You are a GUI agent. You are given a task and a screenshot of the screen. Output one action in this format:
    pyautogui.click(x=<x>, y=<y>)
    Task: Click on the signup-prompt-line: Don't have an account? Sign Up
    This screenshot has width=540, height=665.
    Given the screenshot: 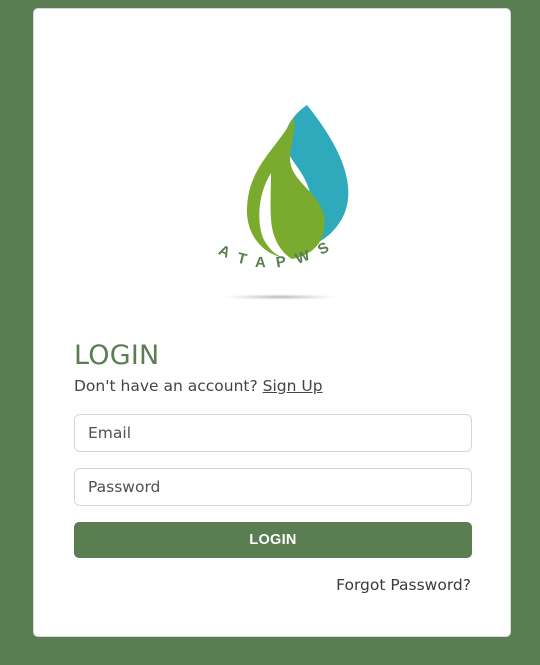 What is the action you would take?
    pyautogui.click(x=198, y=386)
    